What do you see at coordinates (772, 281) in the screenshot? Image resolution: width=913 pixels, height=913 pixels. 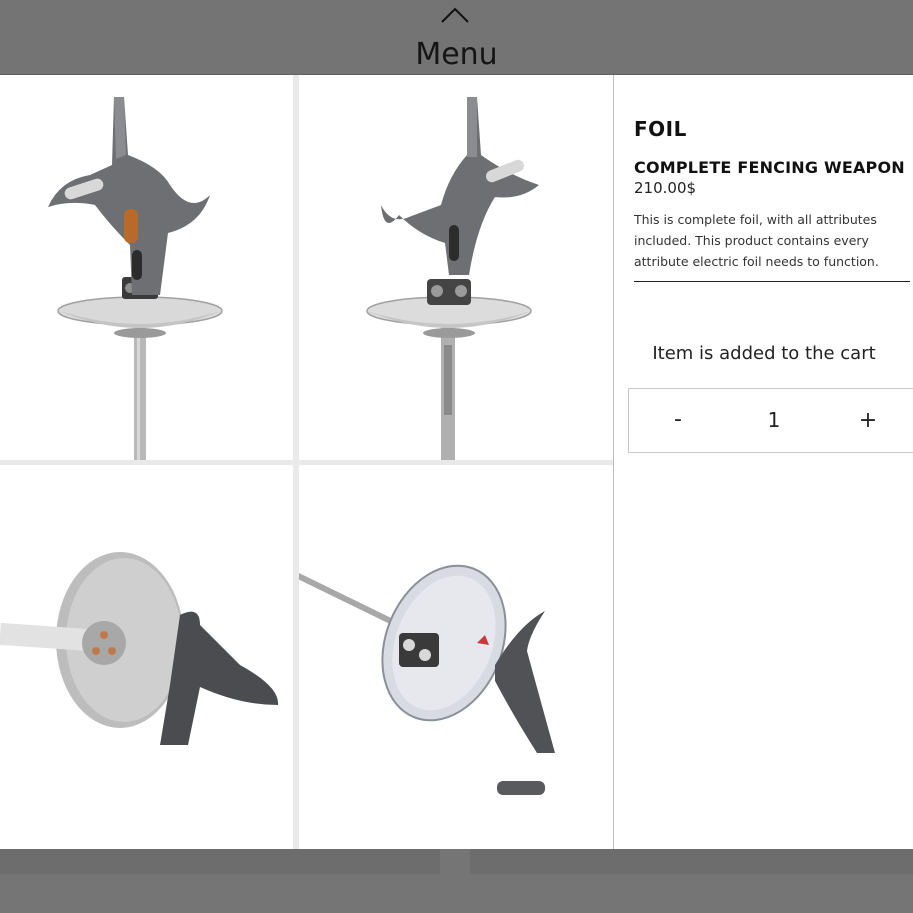 I see `divider` at bounding box center [772, 281].